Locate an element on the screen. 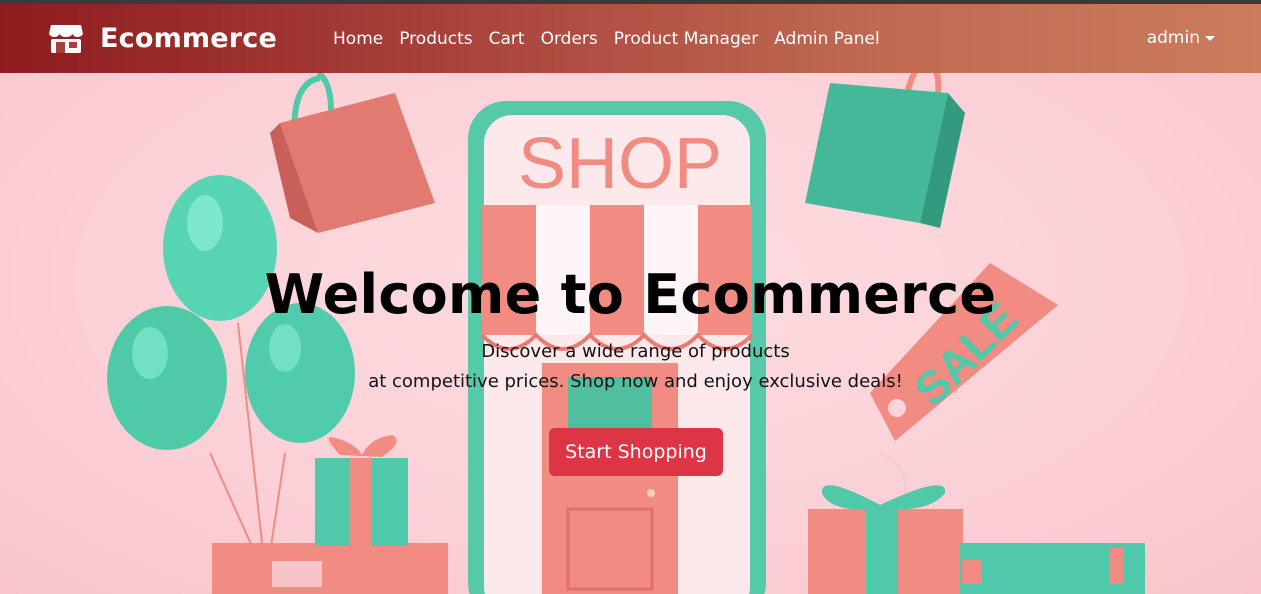  start-shopping-button: Start Shopping is located at coordinates (636, 452).